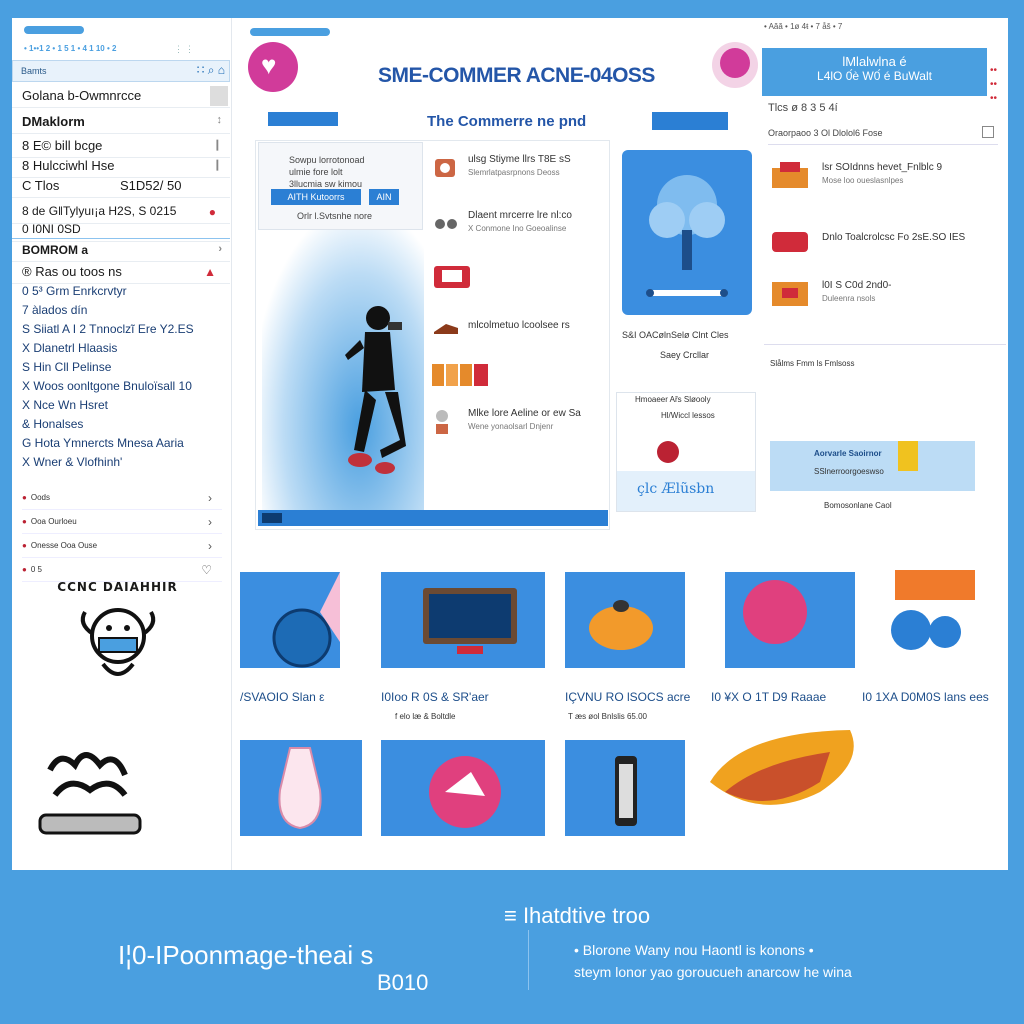 This screenshot has width=1024, height=1024. What do you see at coordinates (687, 232) in the screenshot?
I see `featured-card` at bounding box center [687, 232].